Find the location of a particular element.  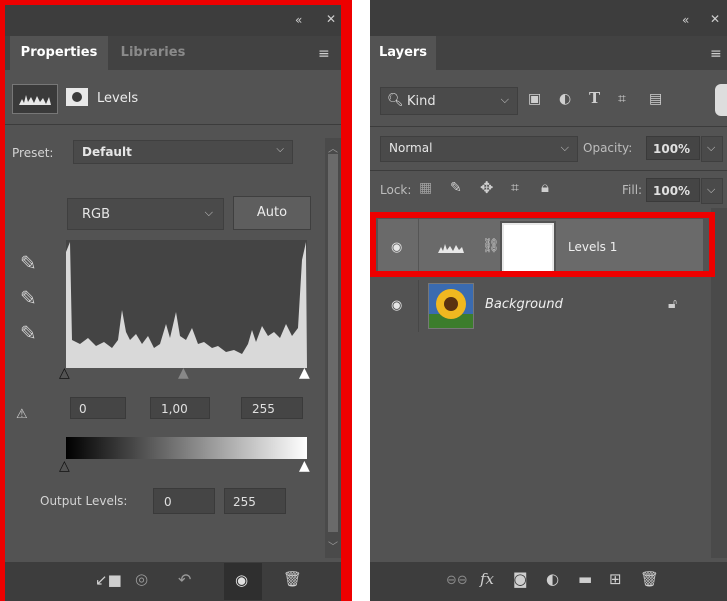

fill-label: Fill: is located at coordinates (632, 190).